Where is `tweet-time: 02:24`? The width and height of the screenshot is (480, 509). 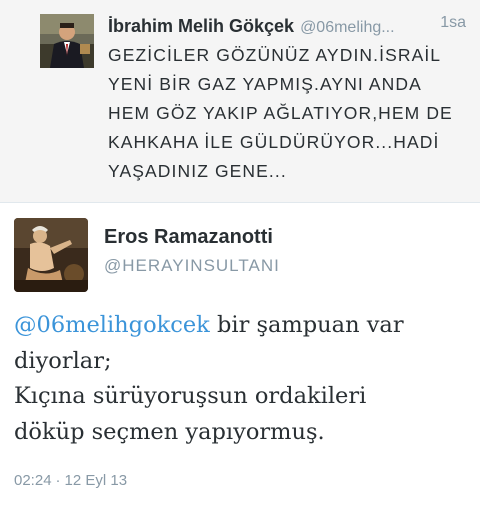
tweet-time: 02:24 is located at coordinates (33, 480).